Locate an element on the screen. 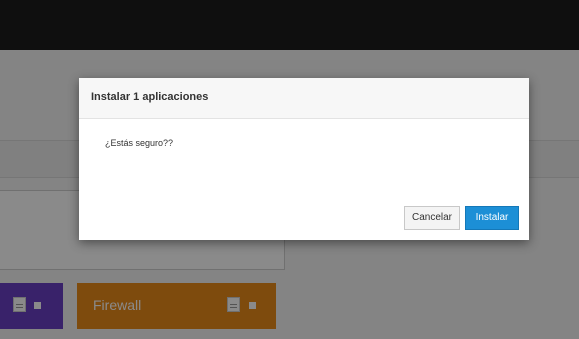 This screenshot has height=339, width=579. dialog-message: ¿Estás seguro?? is located at coordinates (139, 143).